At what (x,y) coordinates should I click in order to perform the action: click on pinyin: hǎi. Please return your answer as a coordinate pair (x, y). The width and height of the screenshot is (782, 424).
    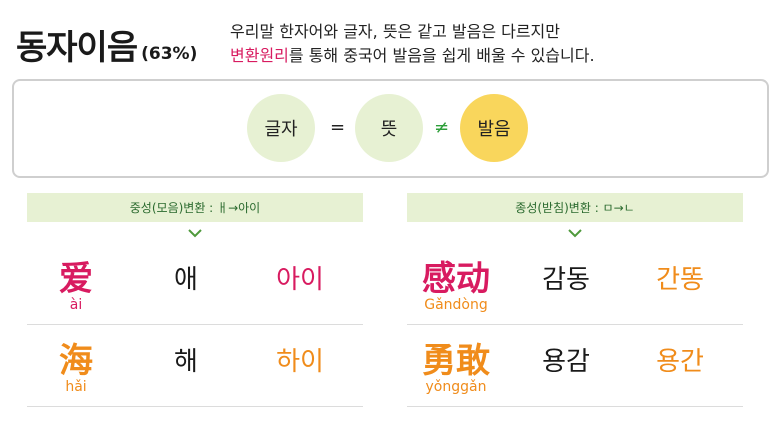
    Looking at the image, I should click on (76, 387).